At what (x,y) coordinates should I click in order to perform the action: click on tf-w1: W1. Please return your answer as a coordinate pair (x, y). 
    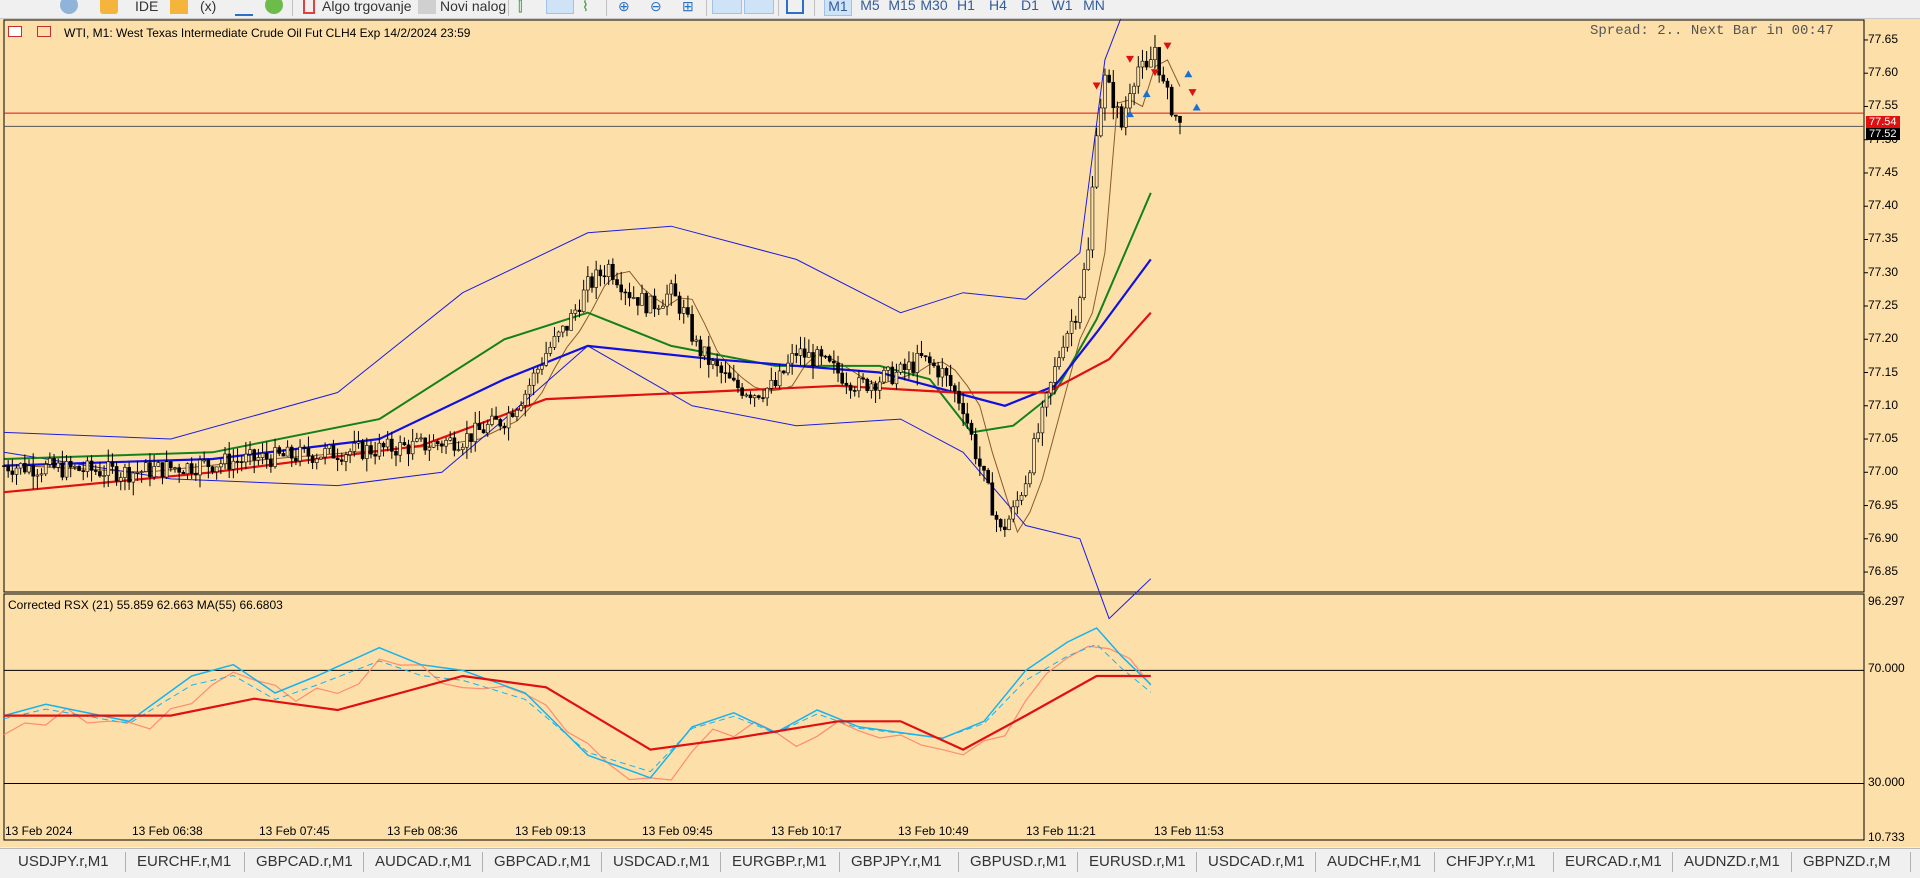
    Looking at the image, I should click on (1062, 8).